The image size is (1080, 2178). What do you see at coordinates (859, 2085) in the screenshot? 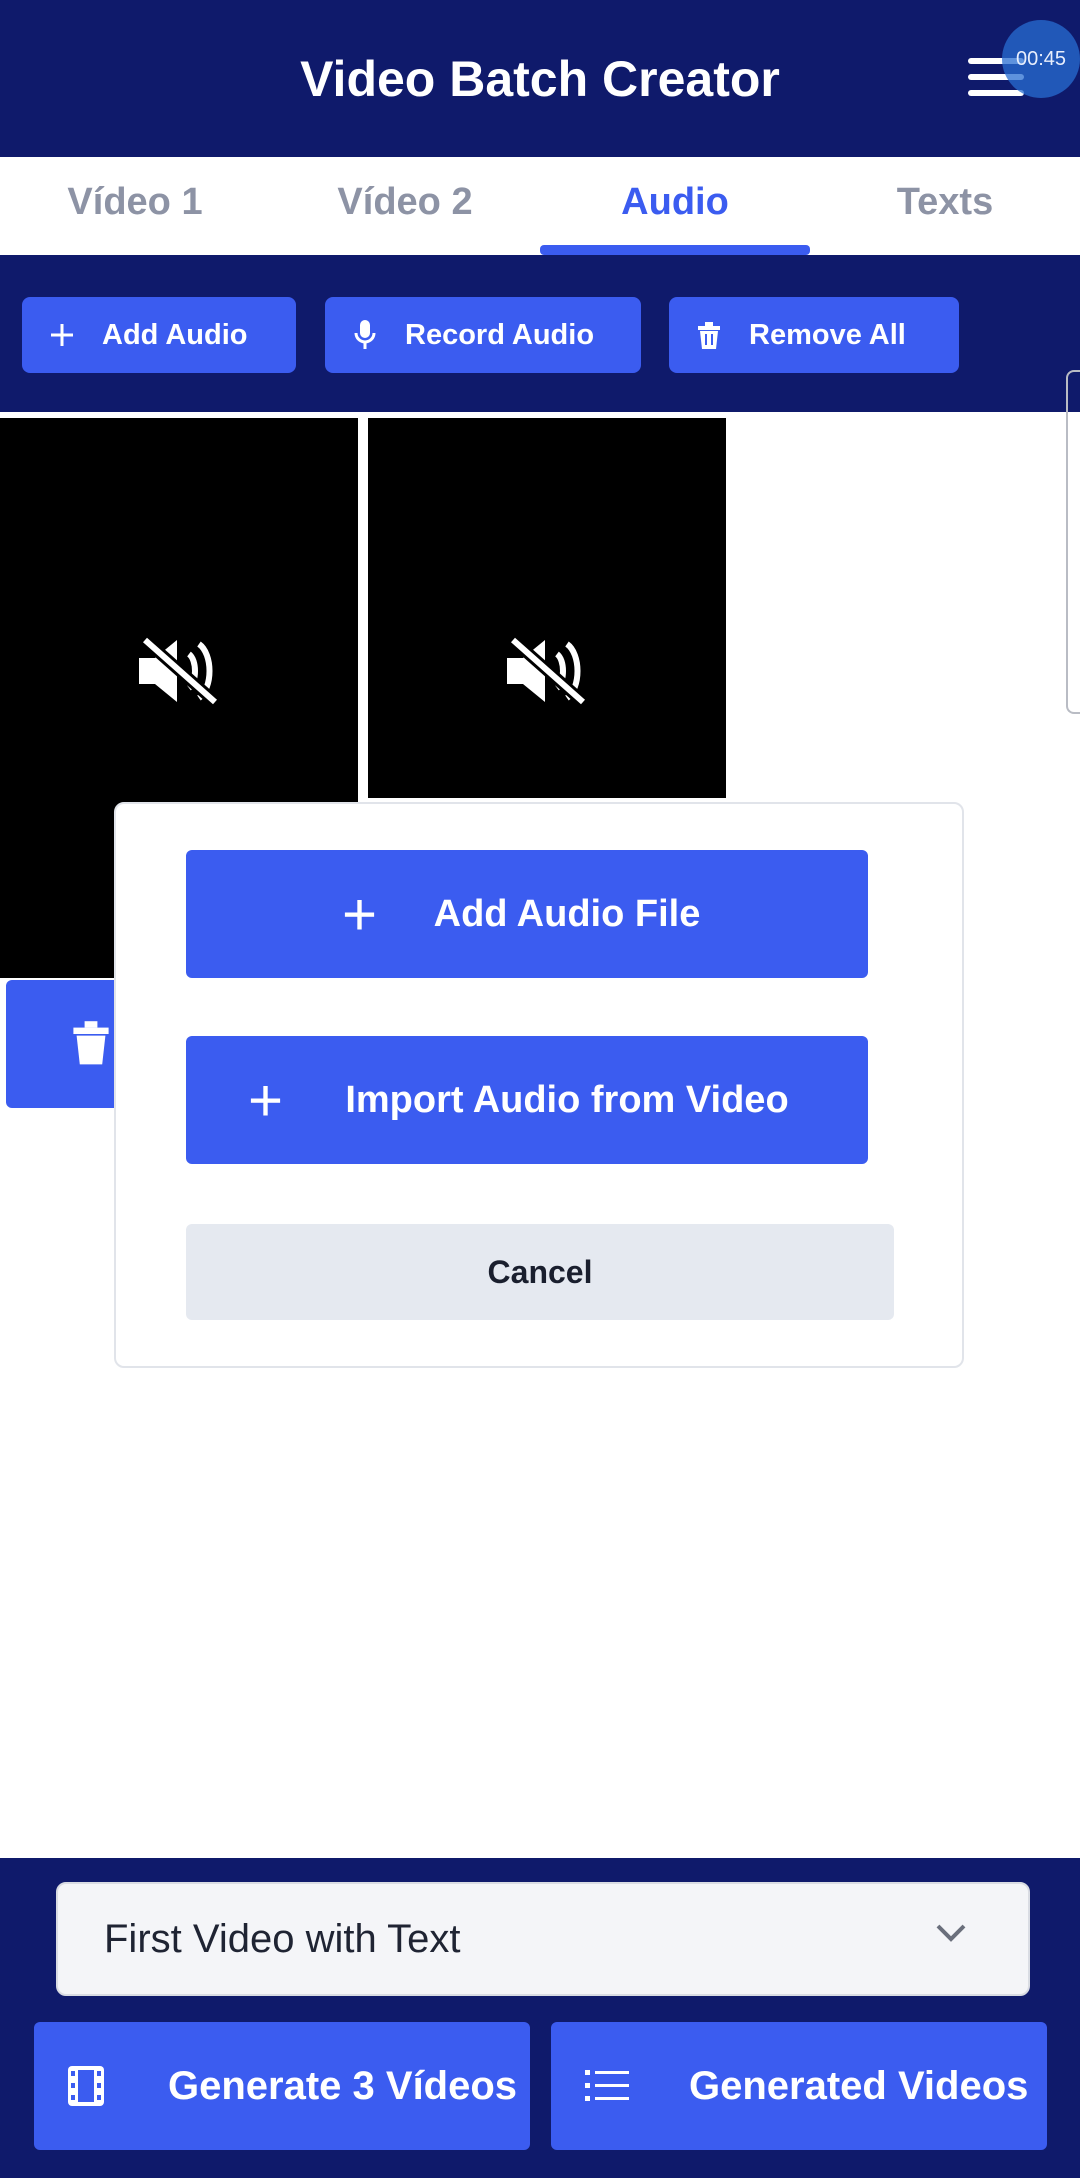
I see `generated-videos-label: Generated Videos` at bounding box center [859, 2085].